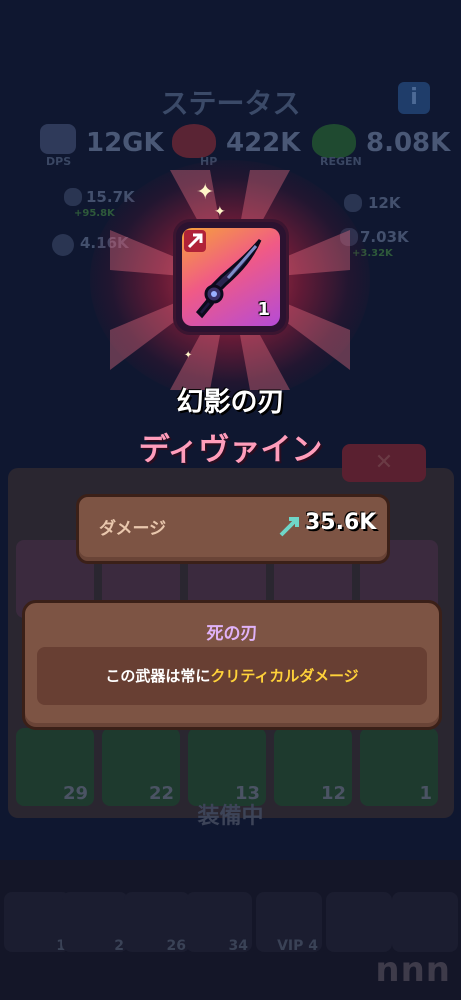 This screenshot has height=1000, width=461. Describe the element at coordinates (219, 923) in the screenshot. I see `equipment-slot: 34` at that location.